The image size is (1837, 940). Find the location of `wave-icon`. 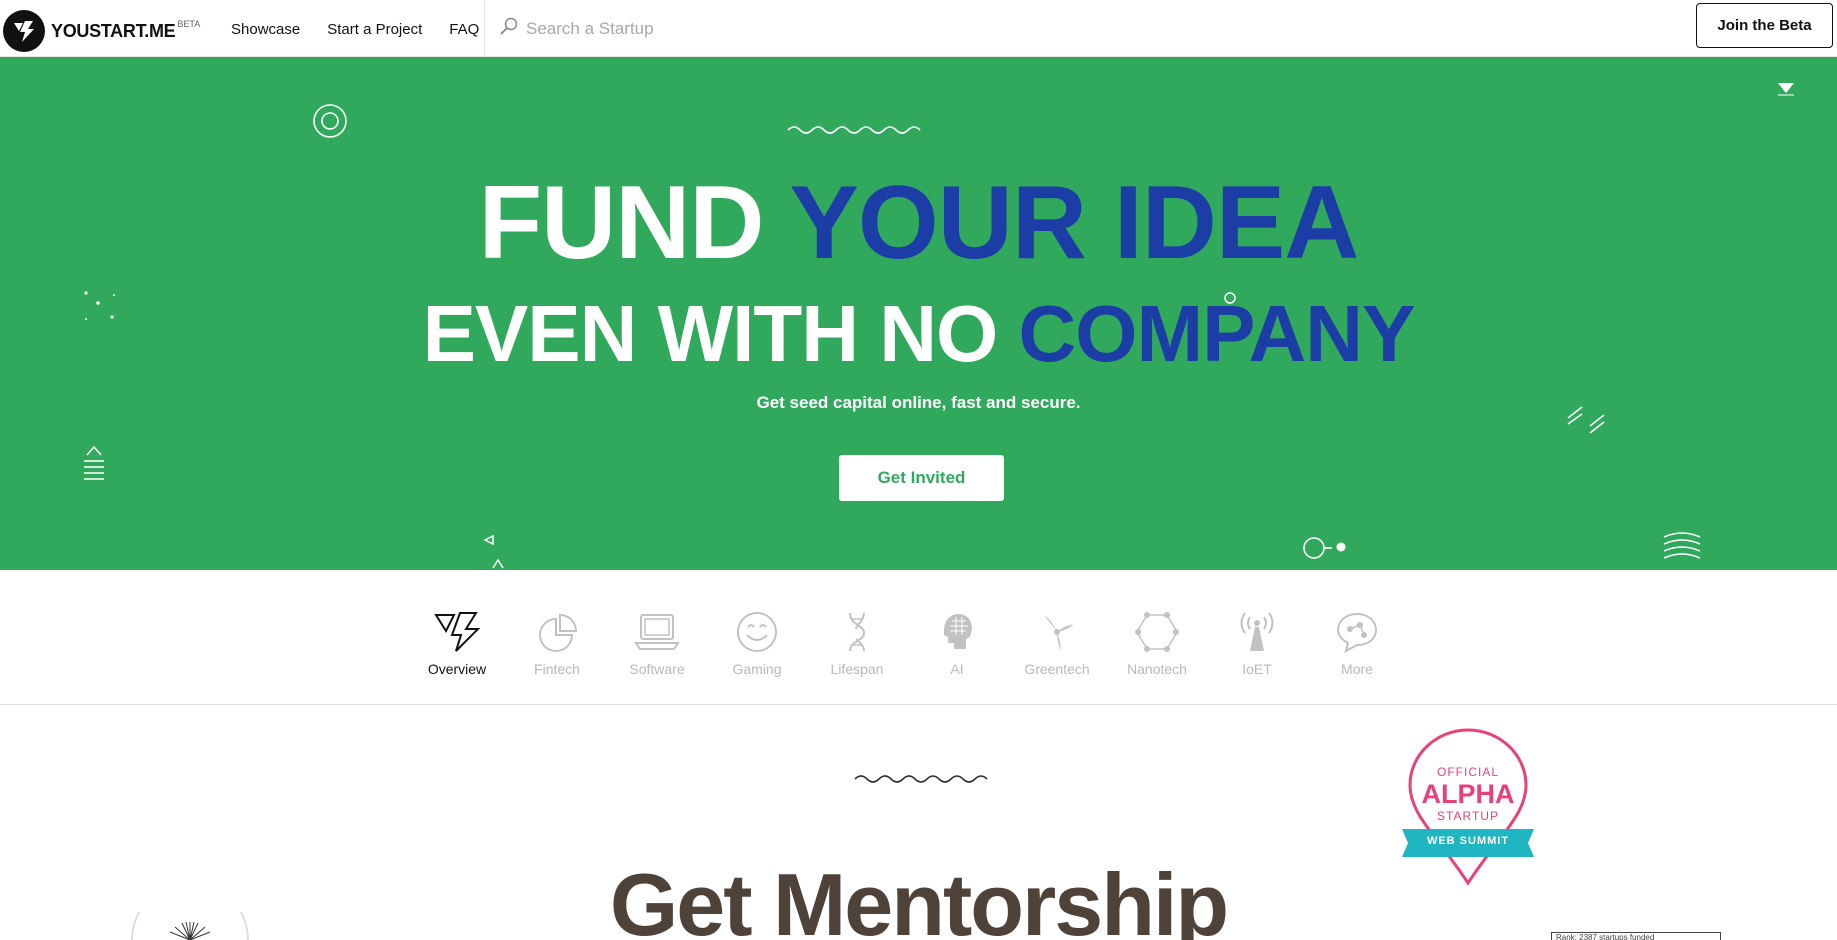

wave-icon is located at coordinates (854, 130).